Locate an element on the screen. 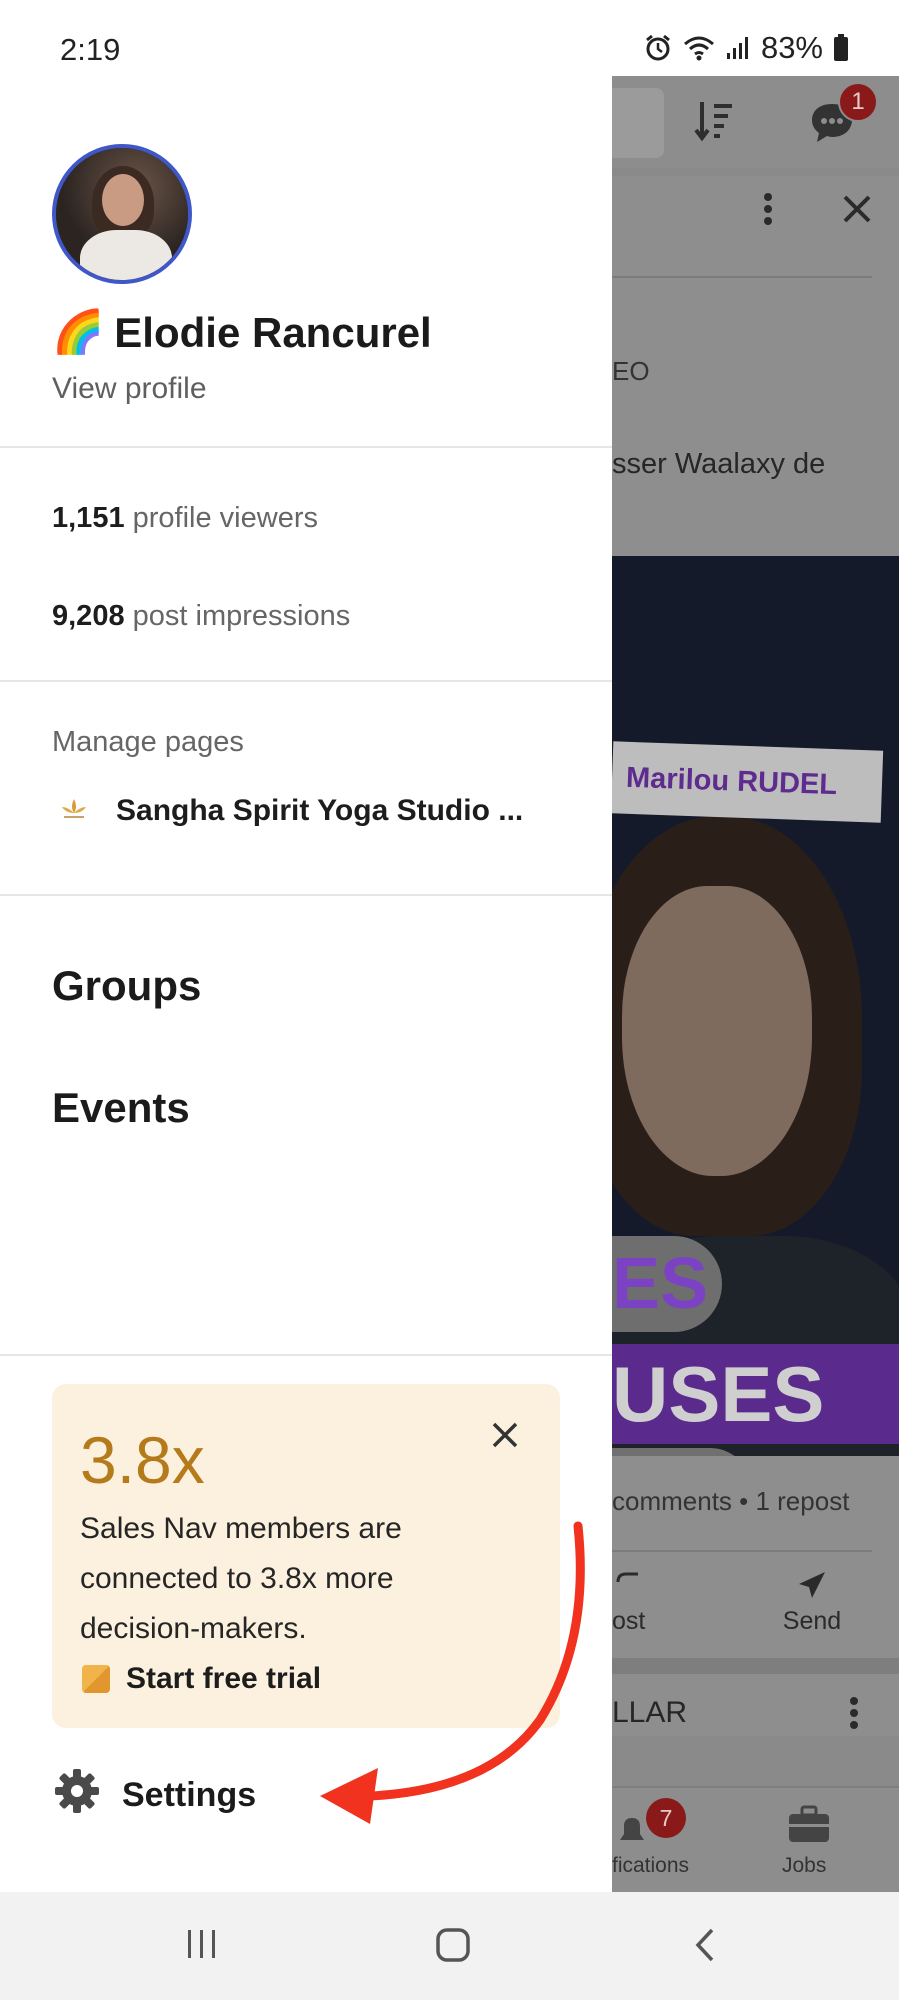 Image resolution: width=899 pixels, height=2000 pixels. settings-button: Settings is located at coordinates (155, 1795).